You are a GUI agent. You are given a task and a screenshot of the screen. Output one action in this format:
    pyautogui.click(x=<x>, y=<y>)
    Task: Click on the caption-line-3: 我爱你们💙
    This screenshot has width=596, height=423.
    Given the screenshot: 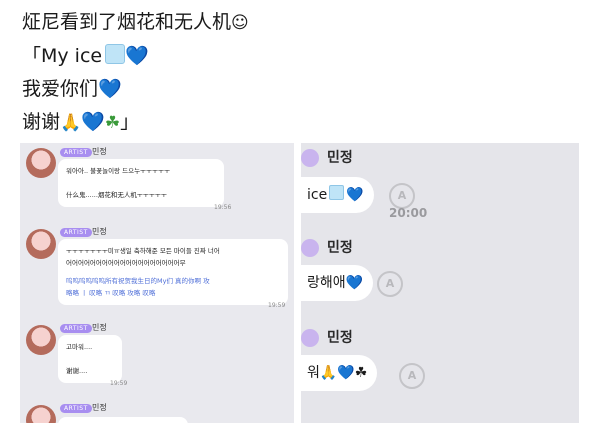 What is the action you would take?
    pyautogui.click(x=135, y=89)
    